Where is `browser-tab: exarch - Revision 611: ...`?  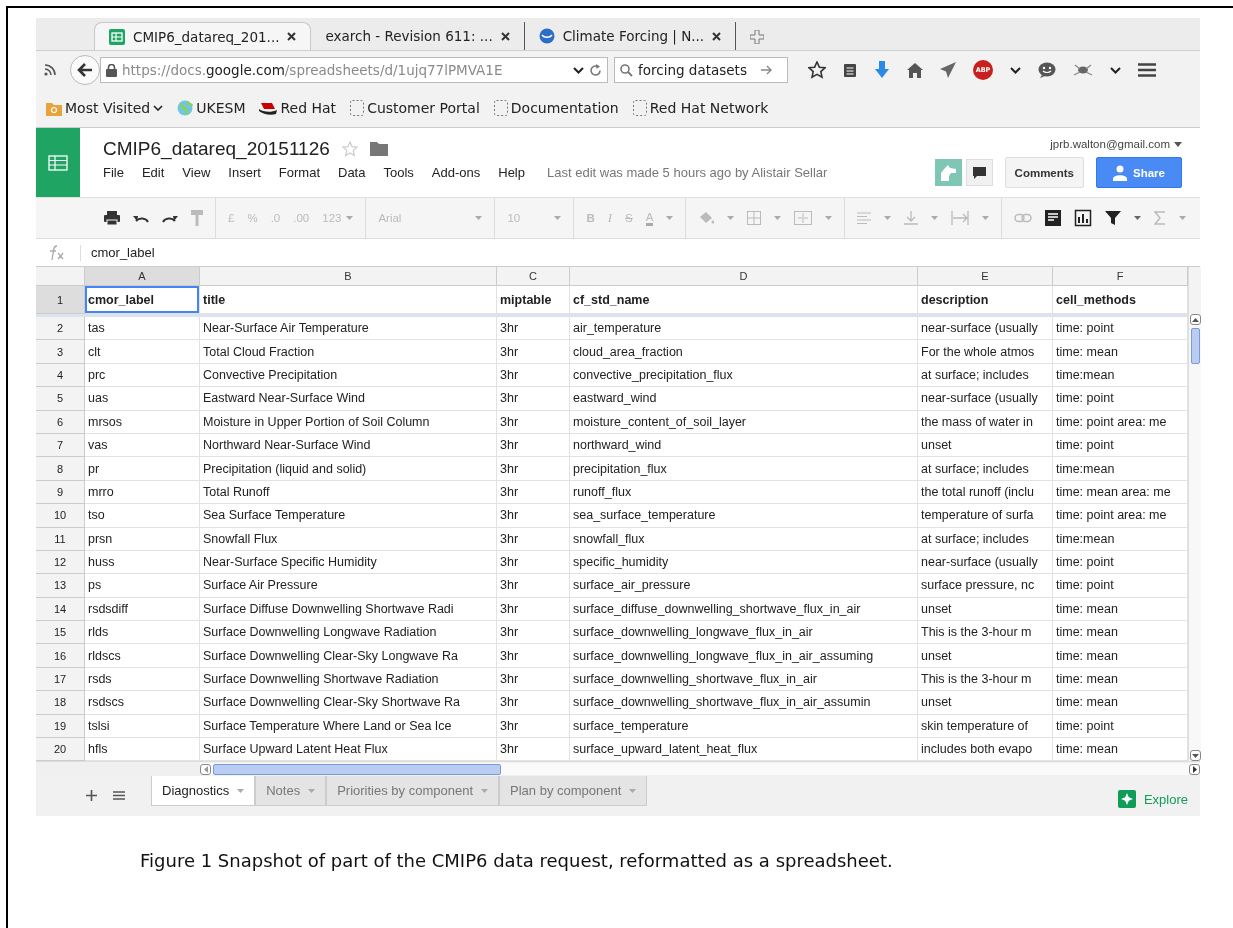 browser-tab: exarch - Revision 611: ... is located at coordinates (418, 36).